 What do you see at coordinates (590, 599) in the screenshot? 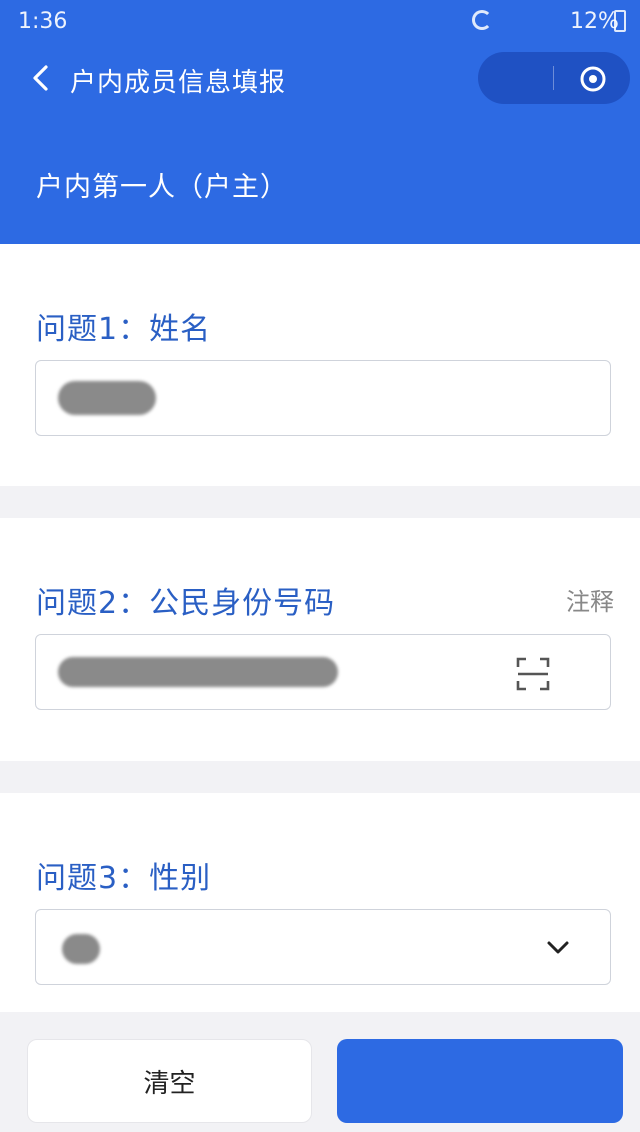
I see `note-link: 注释` at bounding box center [590, 599].